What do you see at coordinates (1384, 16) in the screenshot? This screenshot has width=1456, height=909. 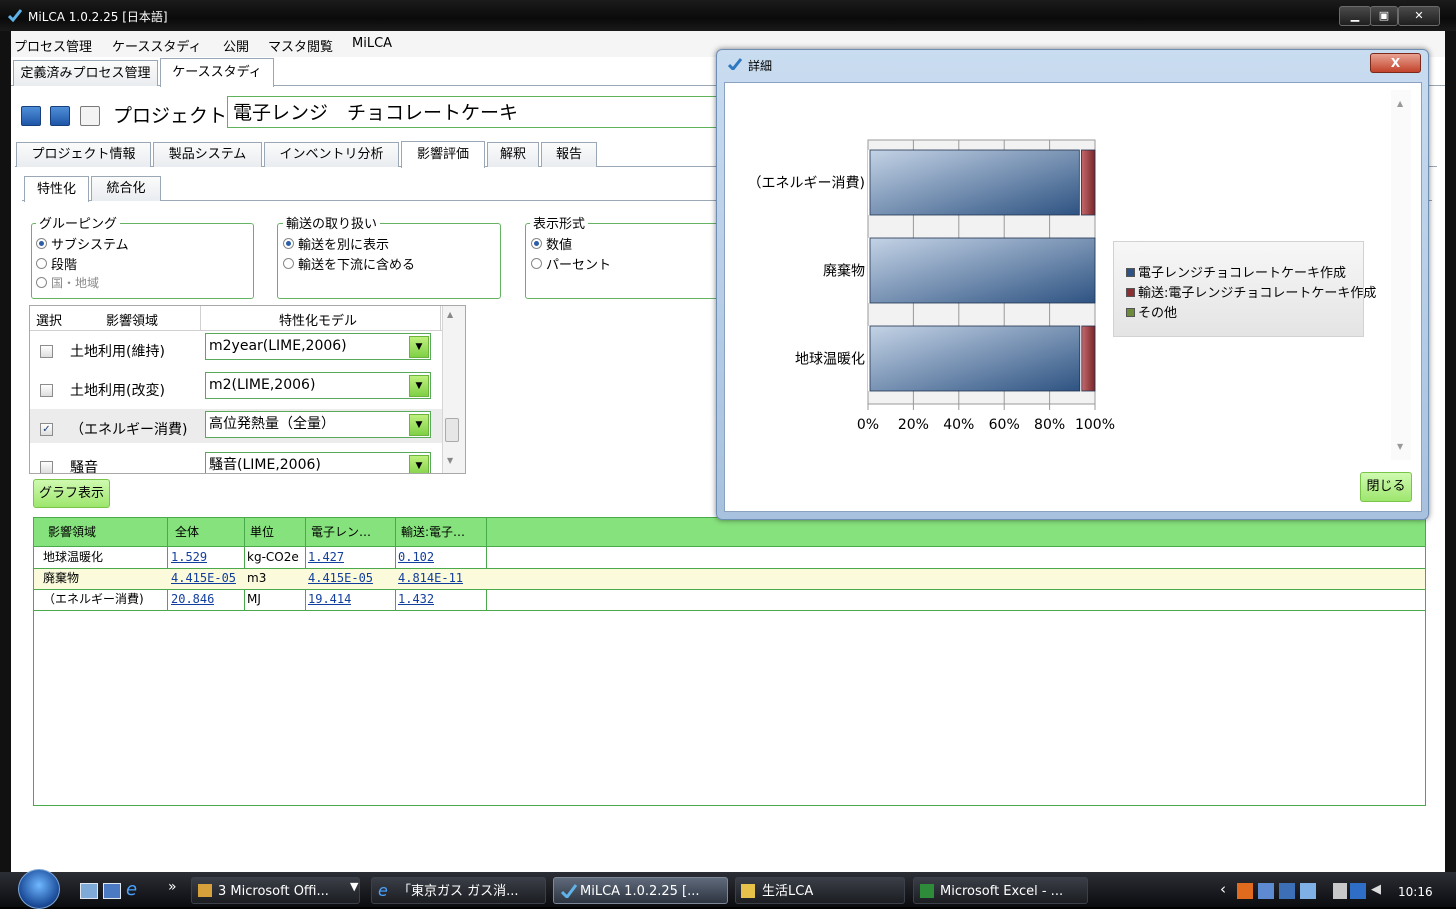 I see `maximize-button: ▣` at bounding box center [1384, 16].